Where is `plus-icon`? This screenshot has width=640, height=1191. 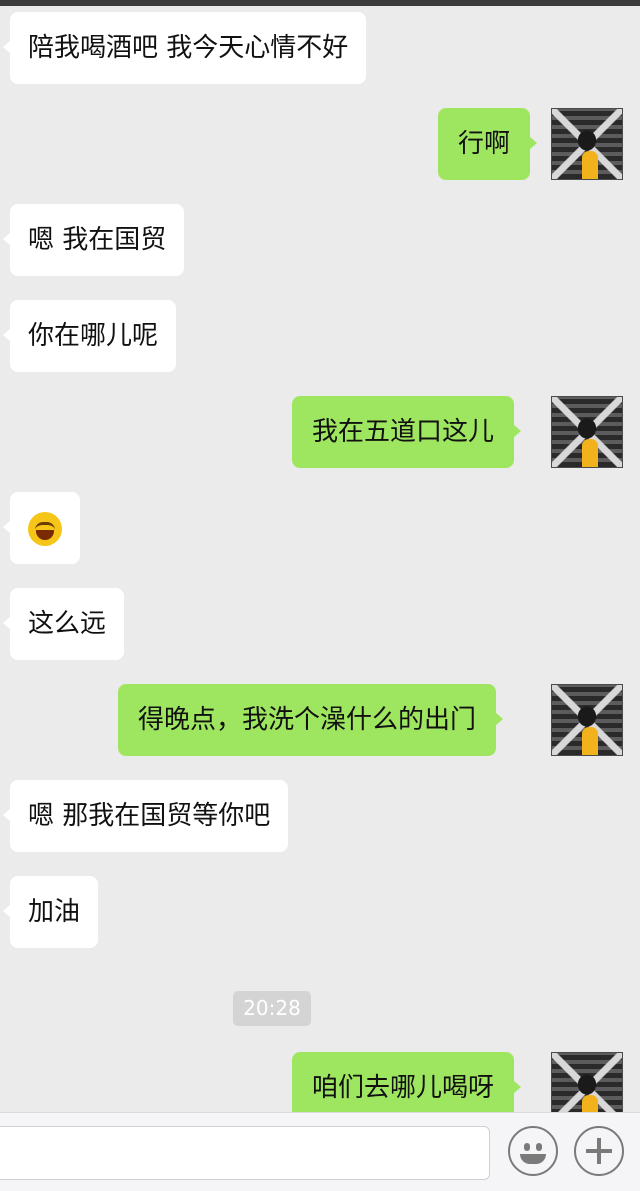
plus-icon is located at coordinates (599, 1151).